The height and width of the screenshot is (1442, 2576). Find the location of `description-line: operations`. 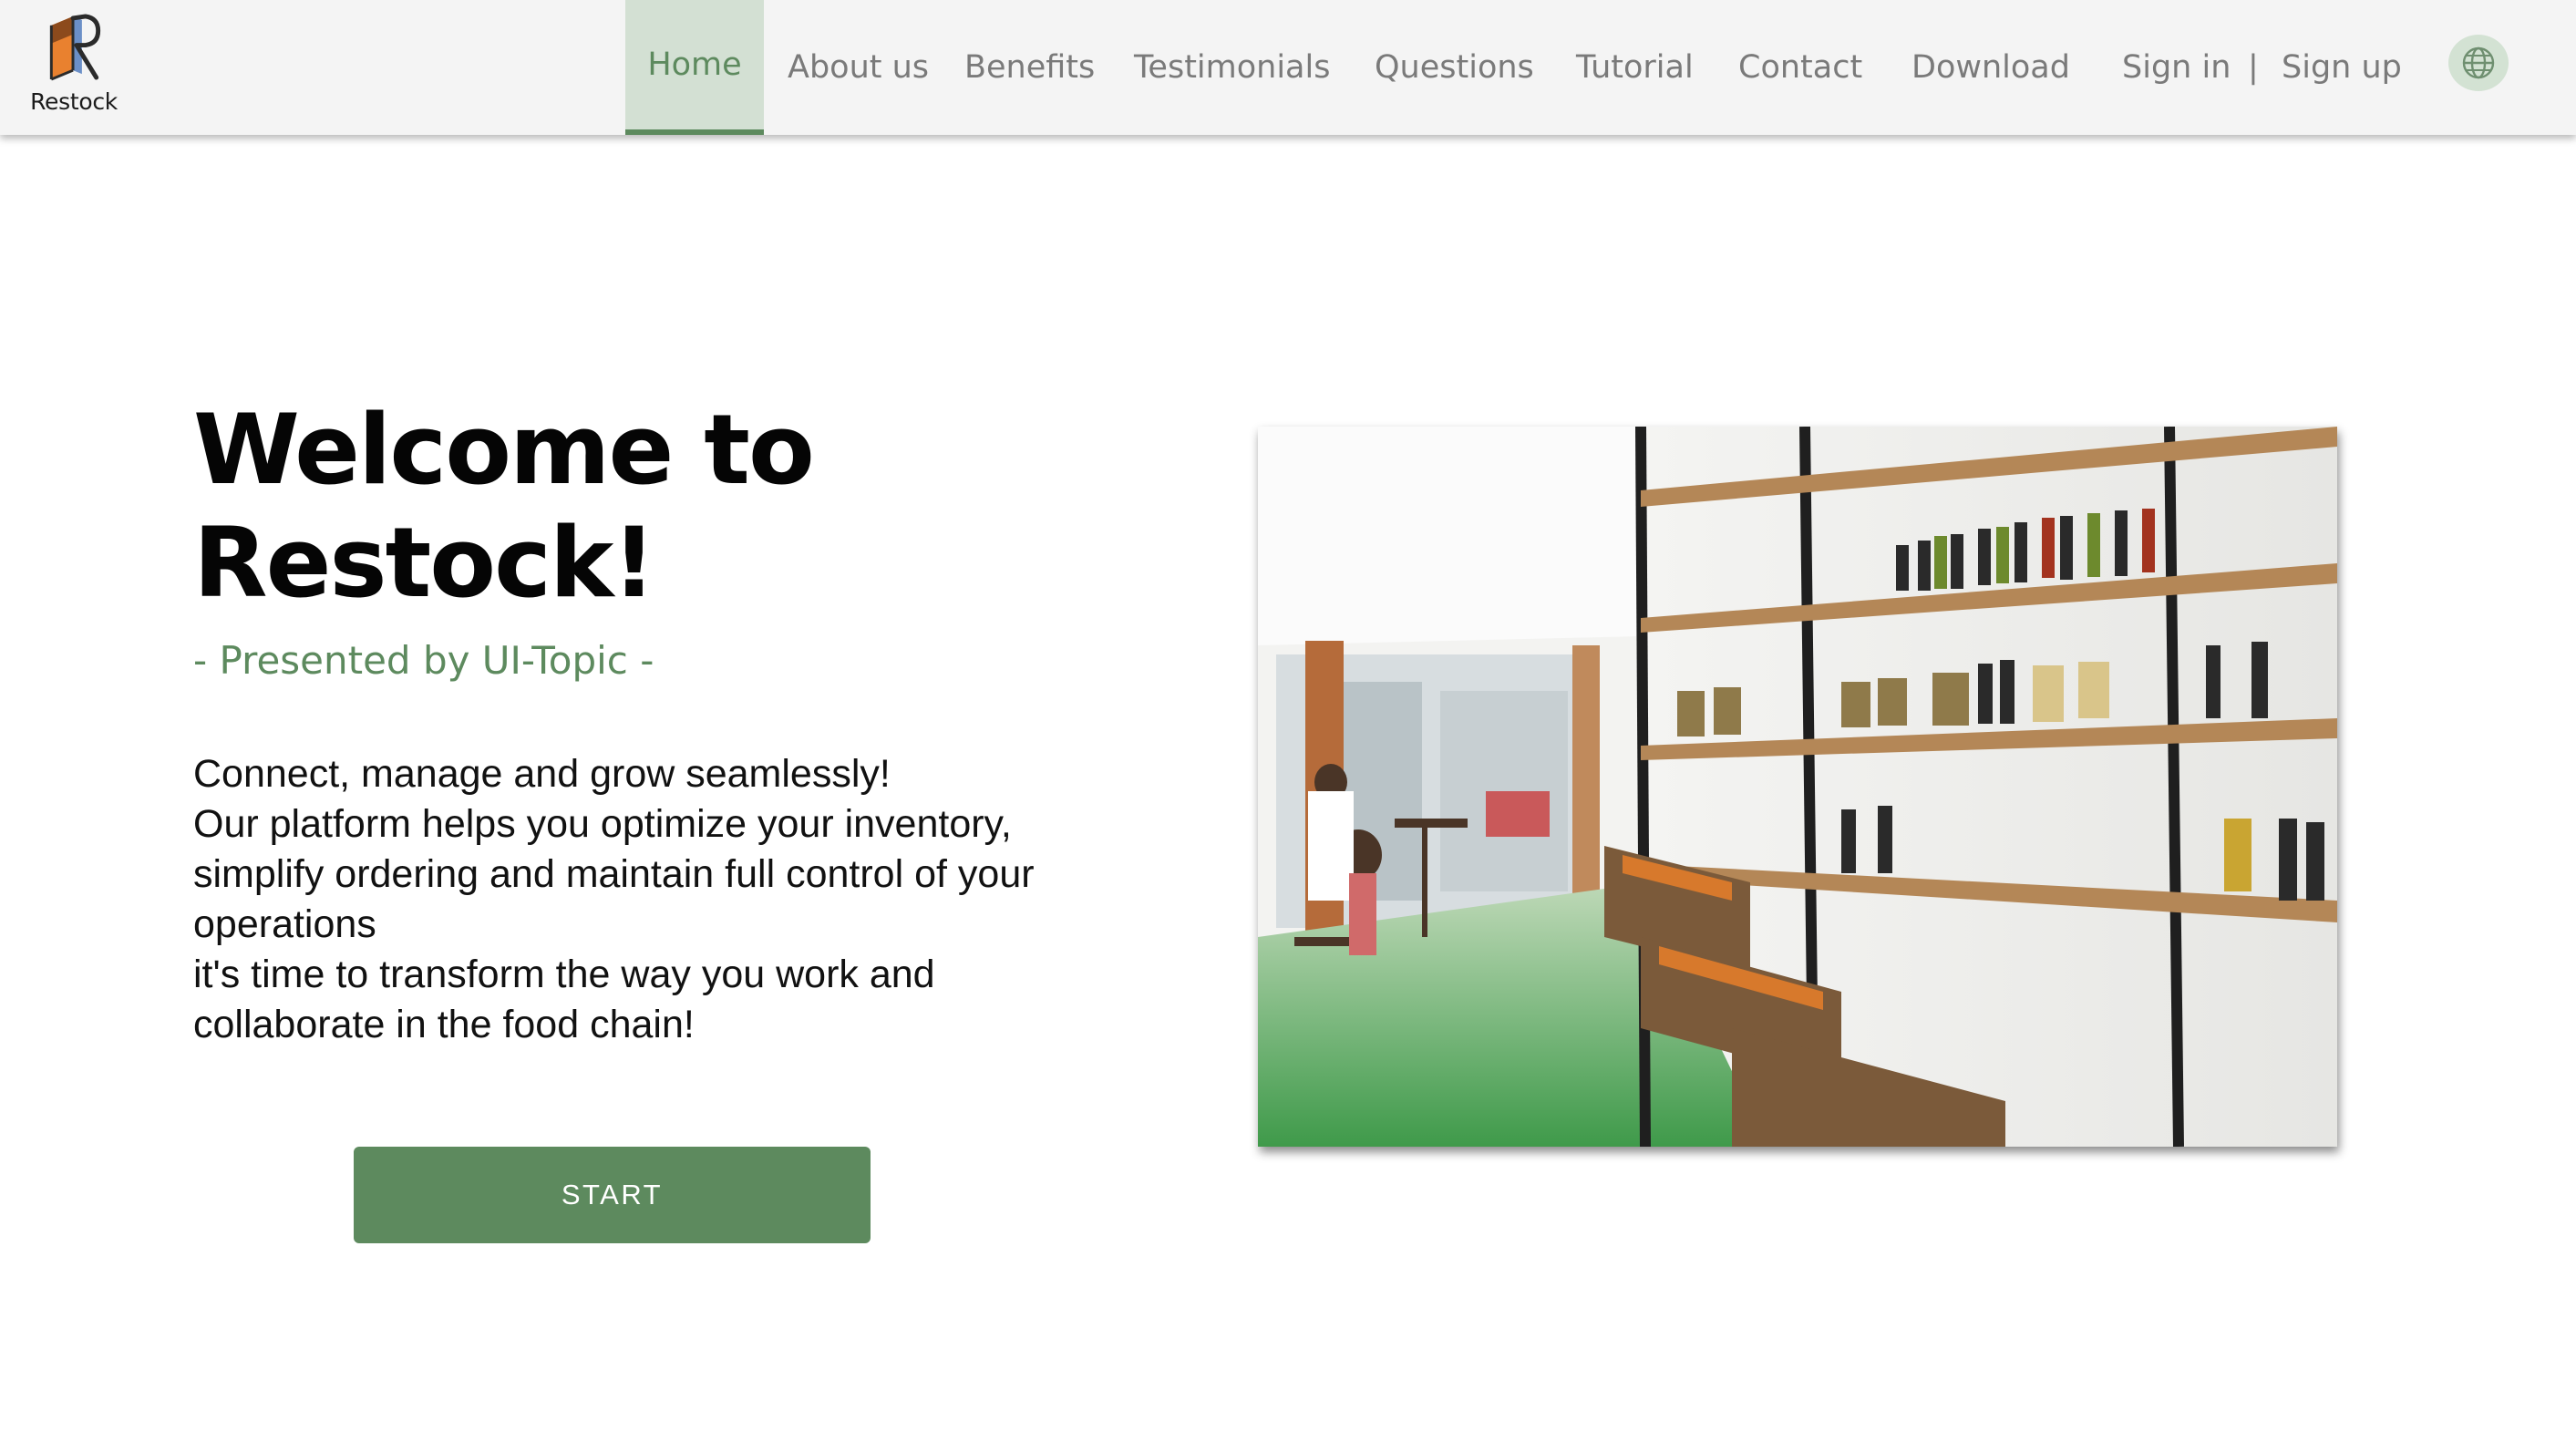

description-line: operations is located at coordinates (284, 924).